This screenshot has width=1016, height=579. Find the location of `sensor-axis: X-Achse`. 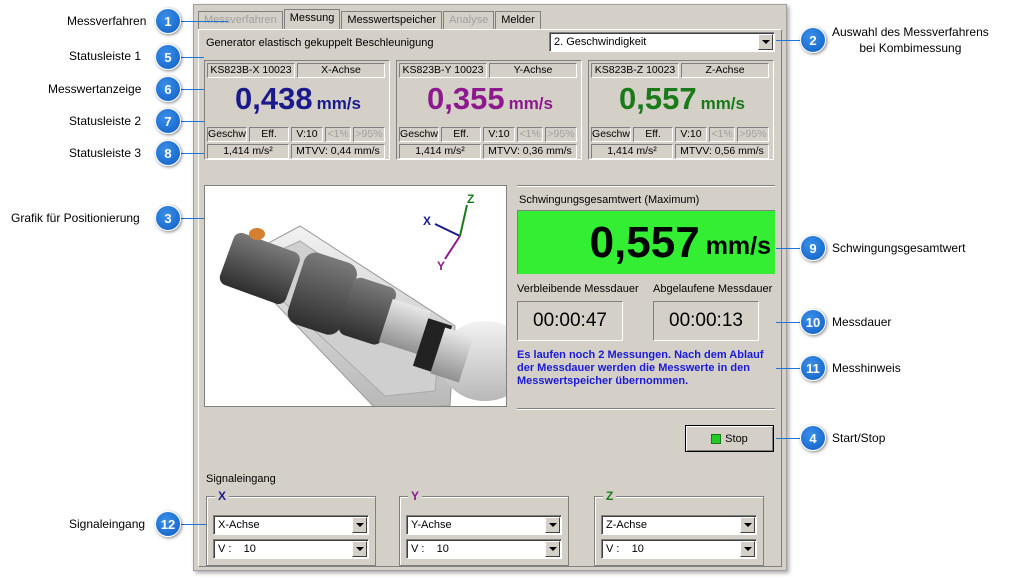

sensor-axis: X-Achse is located at coordinates (341, 70).